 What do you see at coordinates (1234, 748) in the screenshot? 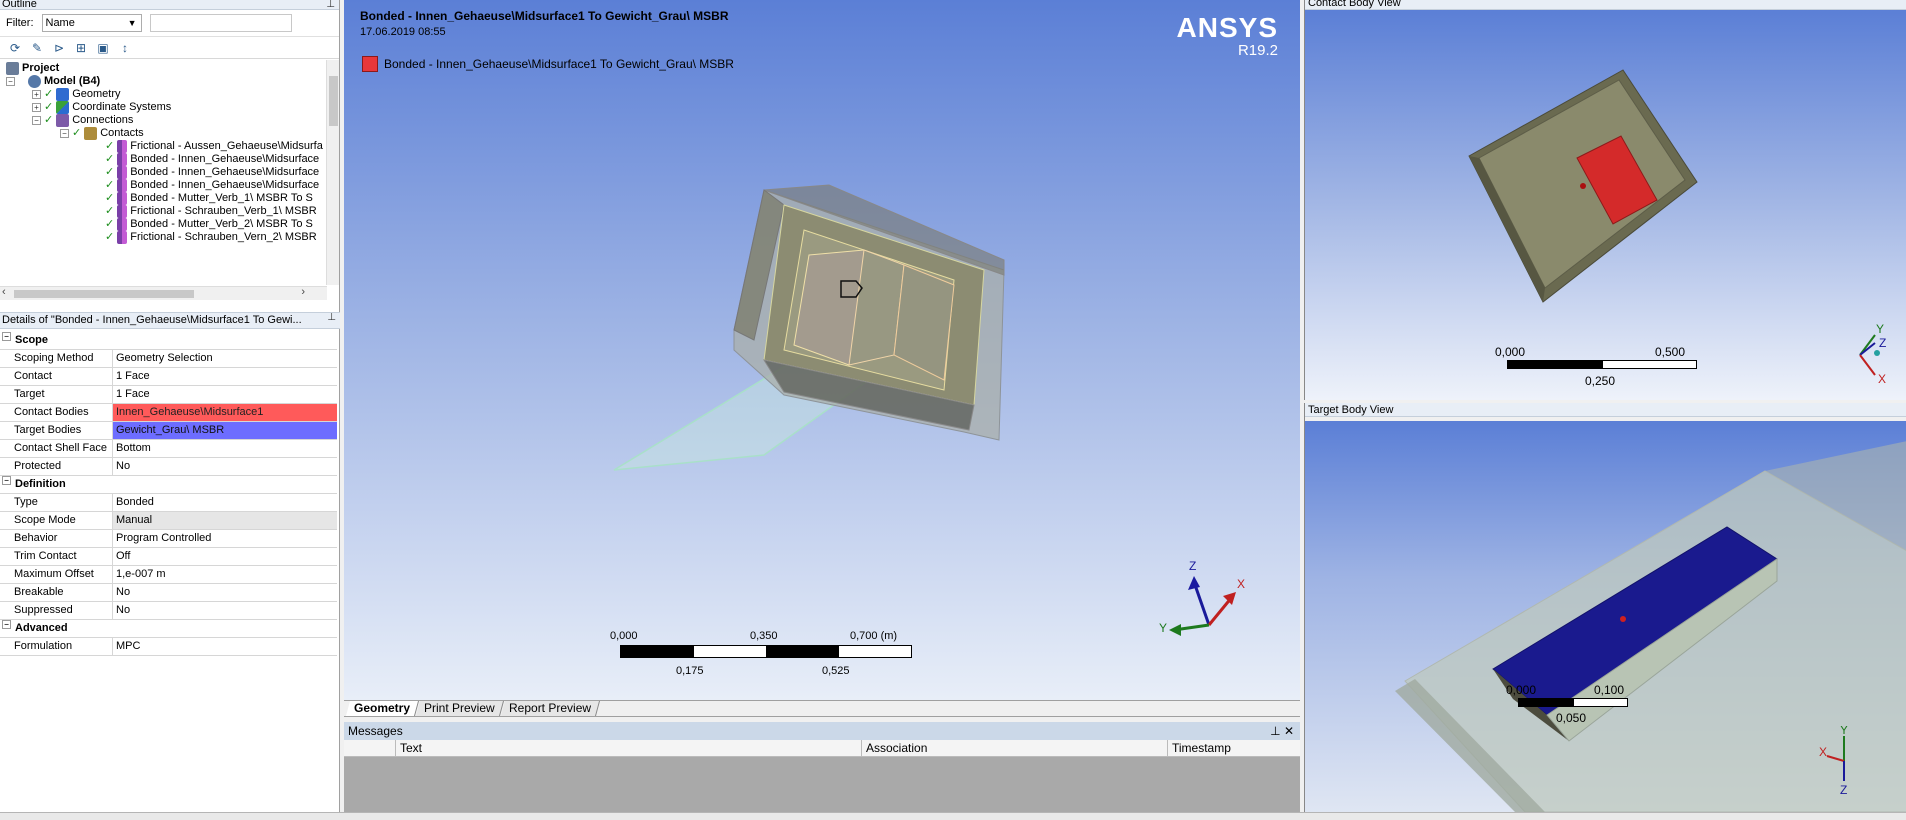
I see `col-timestamp: Timestamp` at bounding box center [1234, 748].